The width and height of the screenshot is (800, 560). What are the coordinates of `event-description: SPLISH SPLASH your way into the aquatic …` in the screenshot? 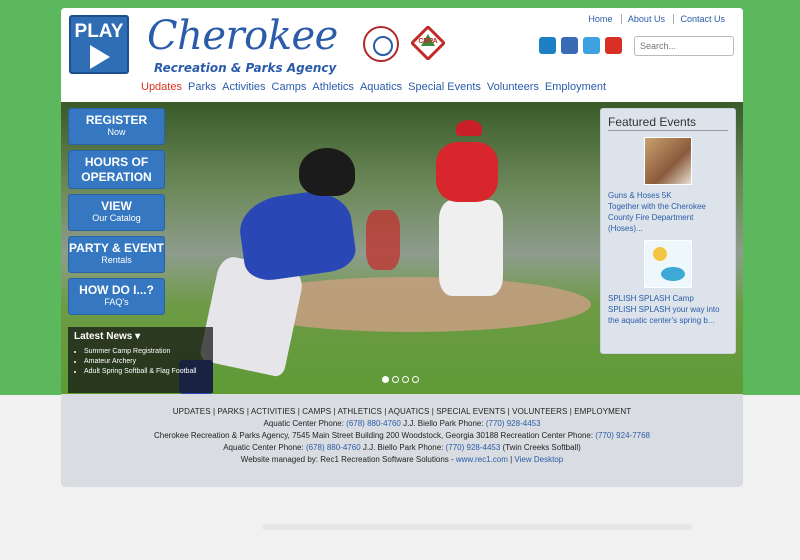 It's located at (668, 315).